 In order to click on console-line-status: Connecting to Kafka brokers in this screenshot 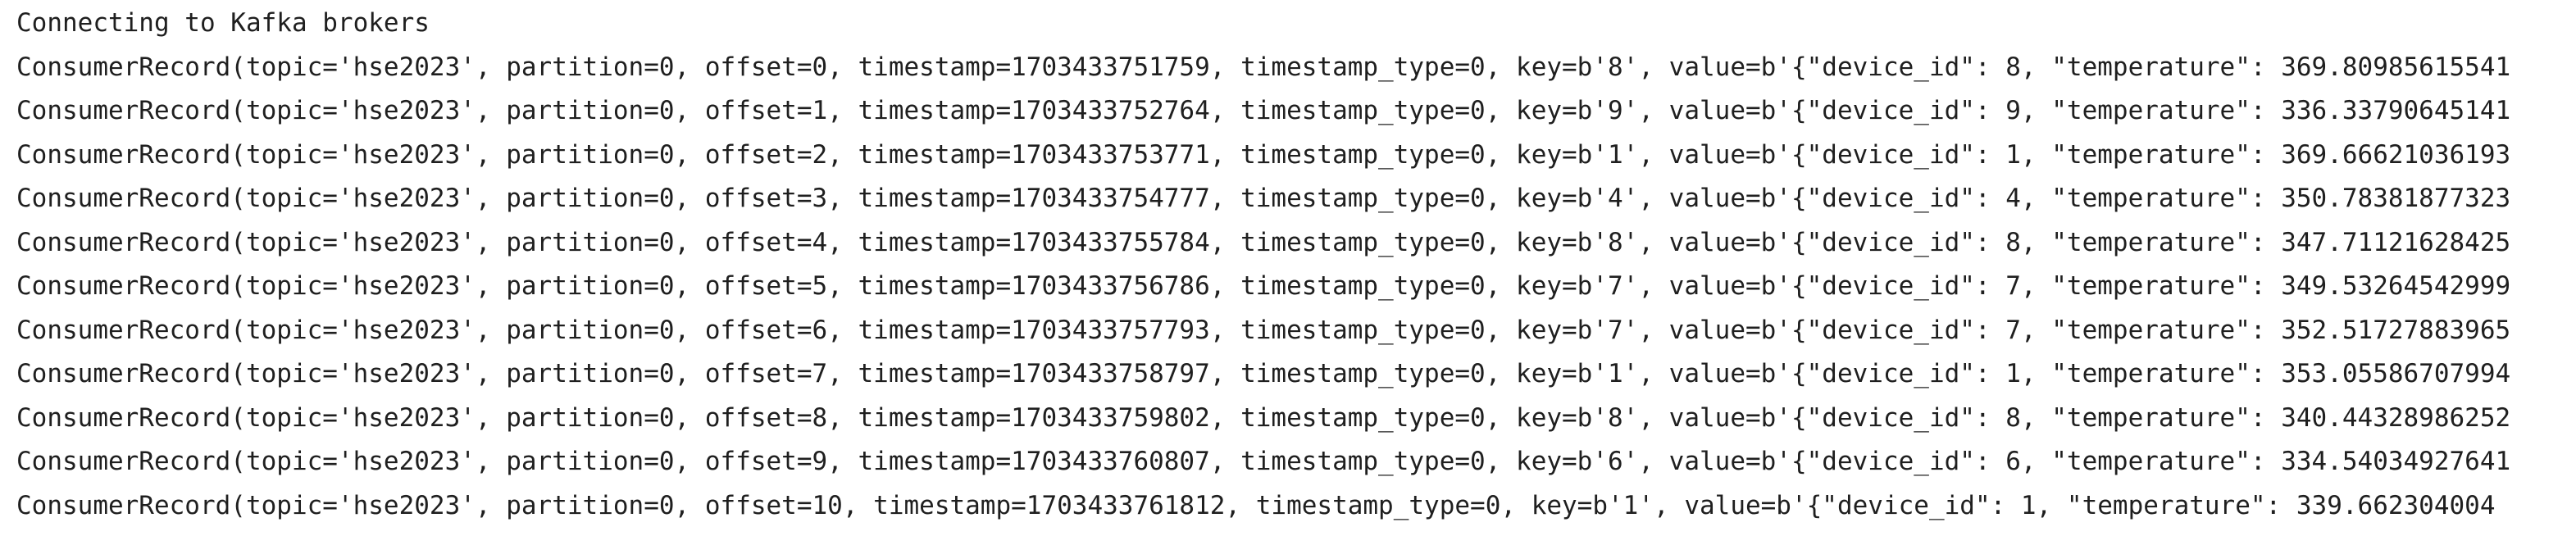, I will do `click(223, 23)`.